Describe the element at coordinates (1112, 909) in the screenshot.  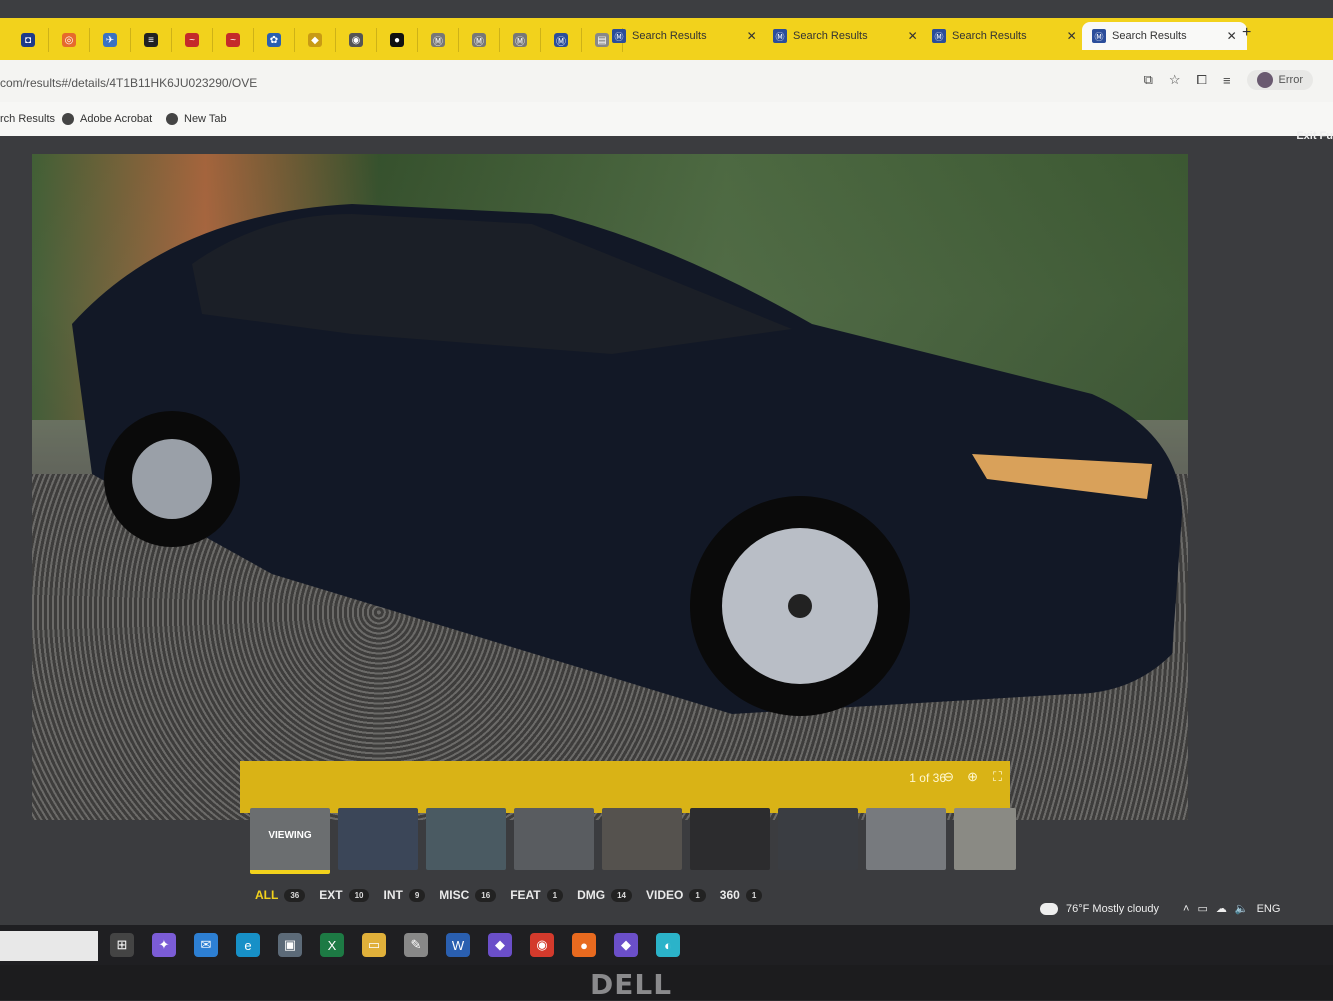
I see `weather-text: 76°F Mostly cloudy` at that location.